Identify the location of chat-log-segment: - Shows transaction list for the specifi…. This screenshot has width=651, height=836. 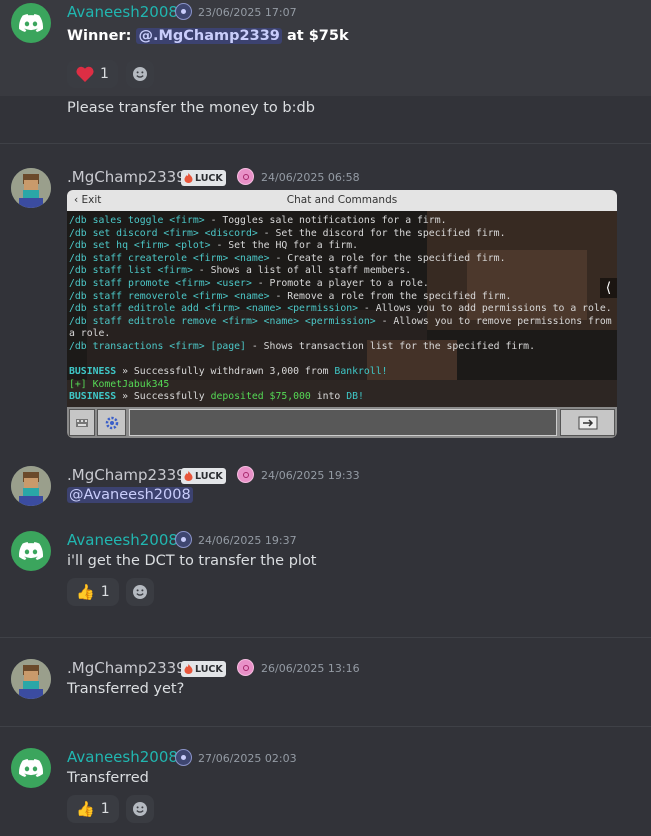
(390, 346).